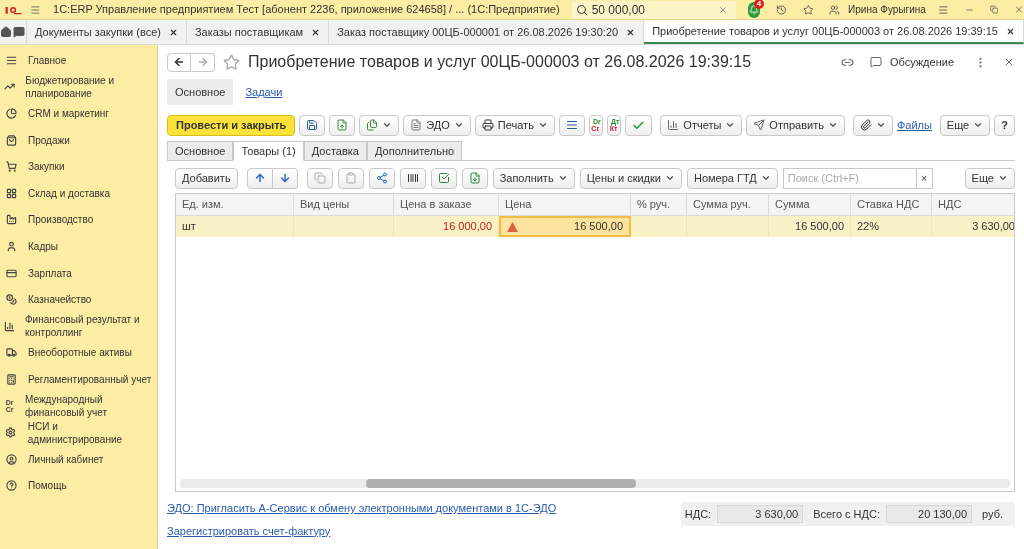  Describe the element at coordinates (259, 178) in the screenshot. I see `move-up-button` at that location.